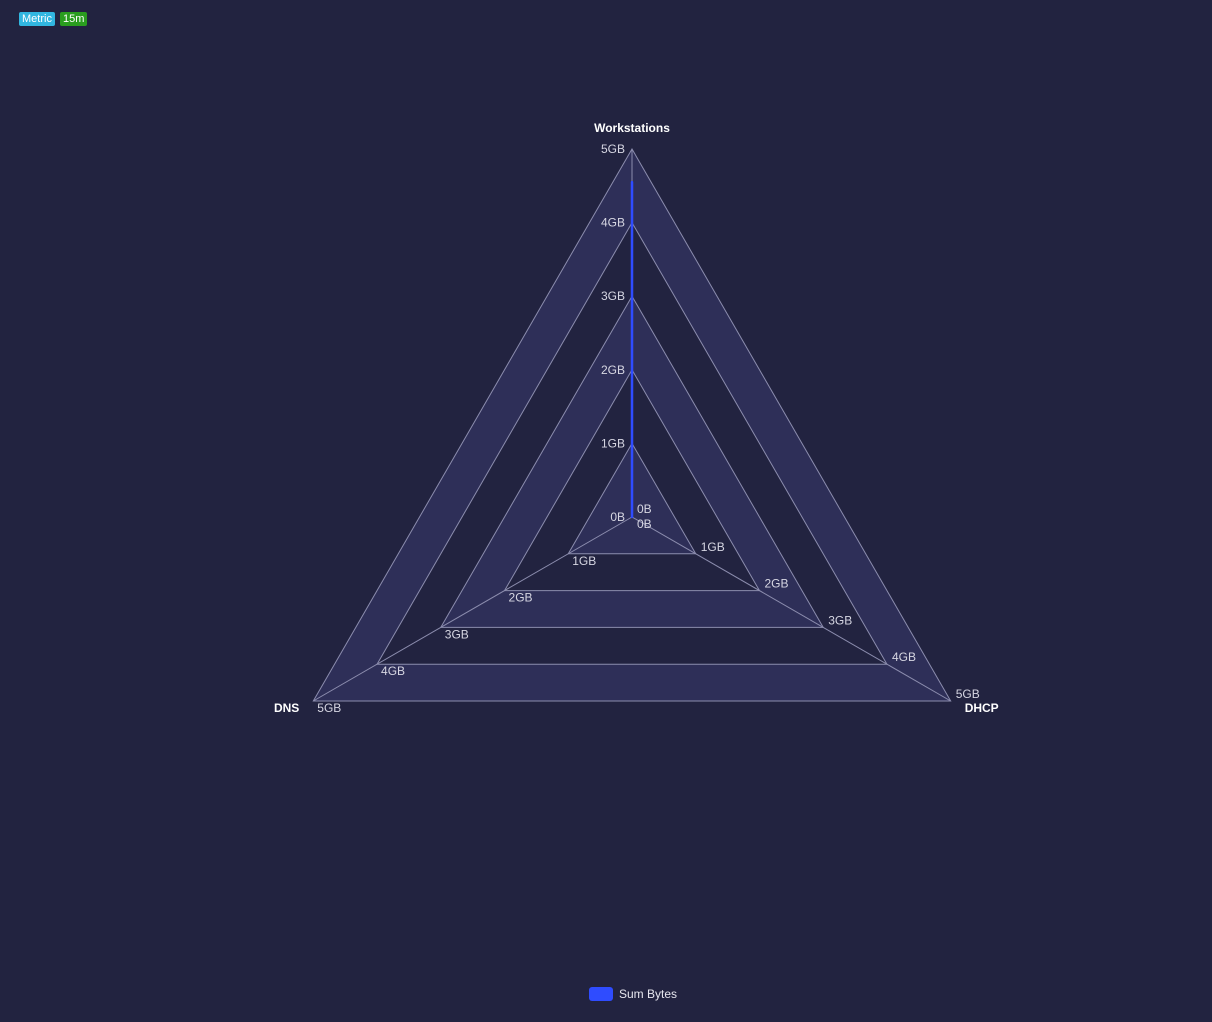 The height and width of the screenshot is (1022, 1212). What do you see at coordinates (644, 509) in the screenshot?
I see `tick-label-dhcp-0: 0B` at bounding box center [644, 509].